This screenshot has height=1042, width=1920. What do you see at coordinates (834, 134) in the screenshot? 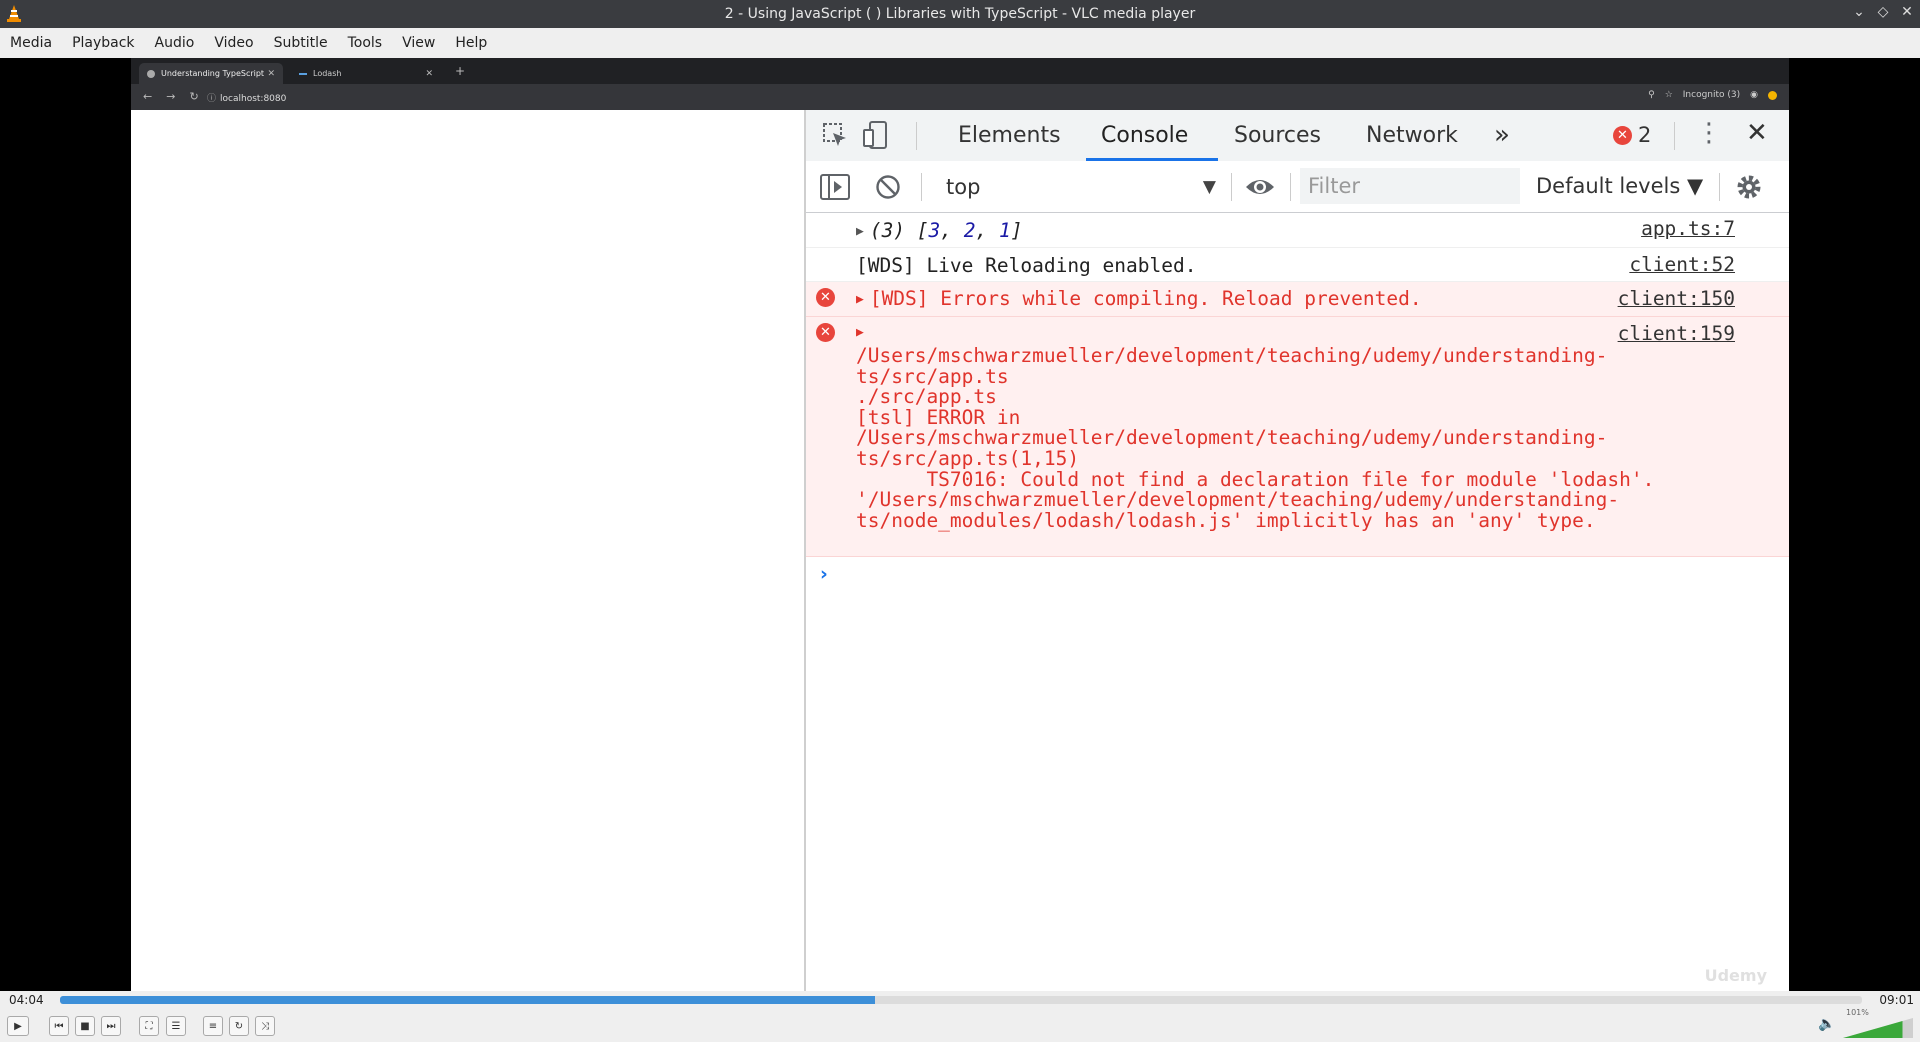
I see `inspect-element-icon` at bounding box center [834, 134].